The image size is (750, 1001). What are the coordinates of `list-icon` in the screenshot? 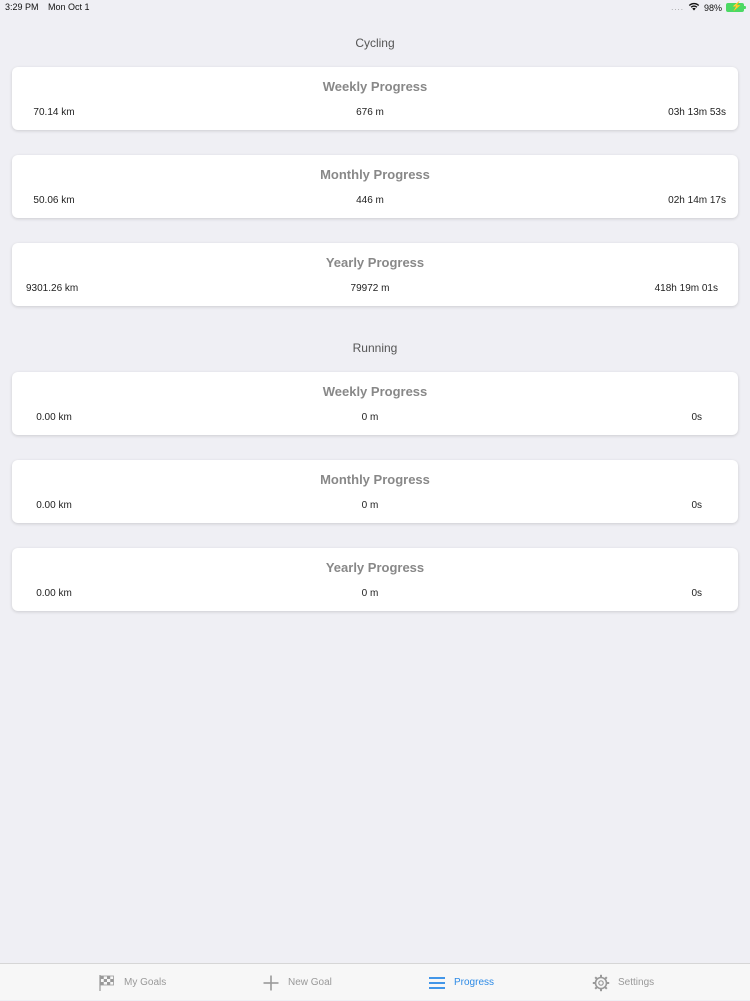 It's located at (437, 983).